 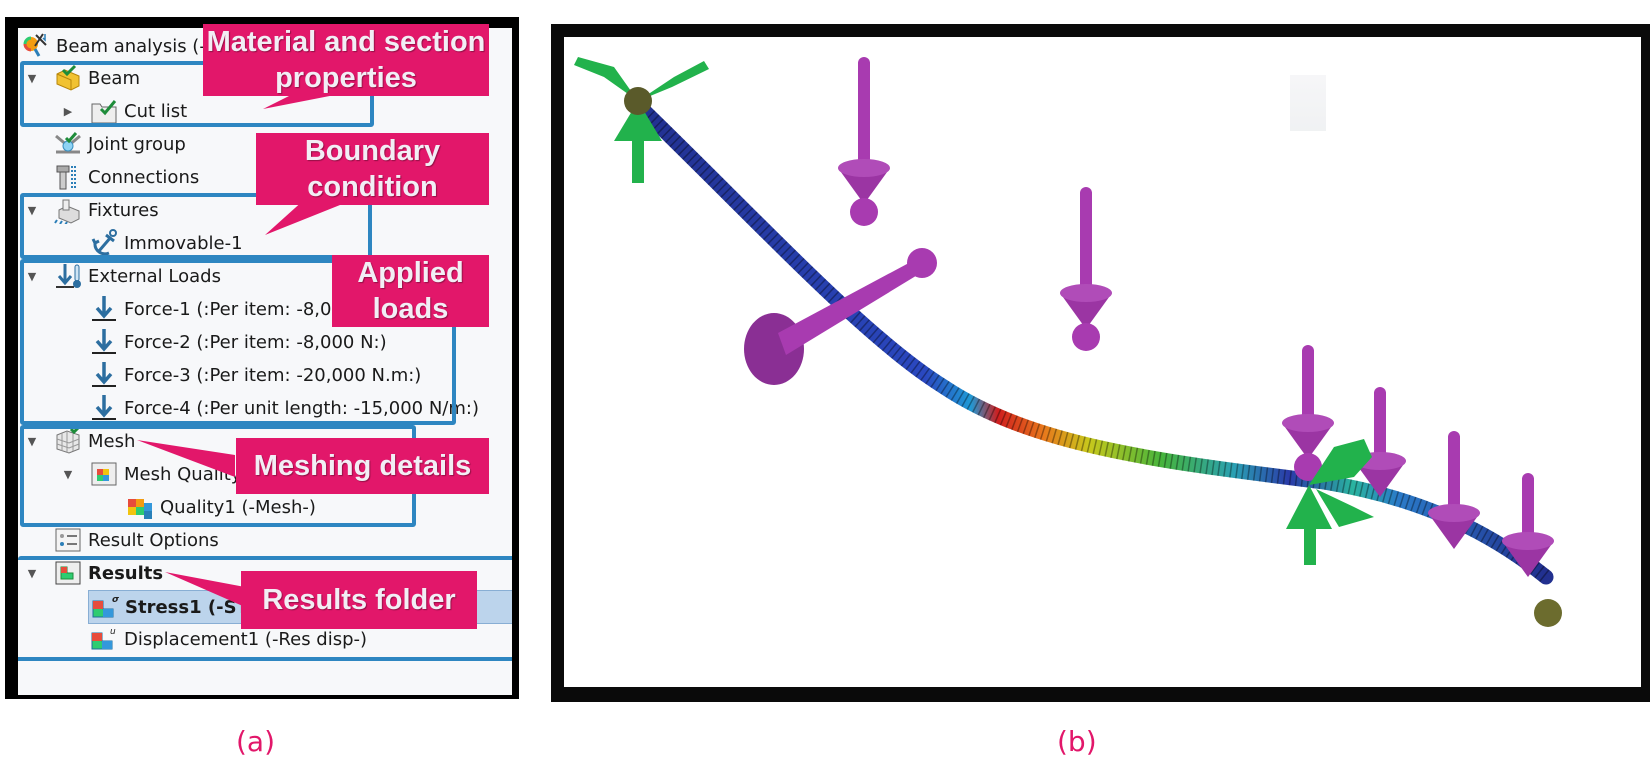 What do you see at coordinates (1548, 613) in the screenshot?
I see `end-node` at bounding box center [1548, 613].